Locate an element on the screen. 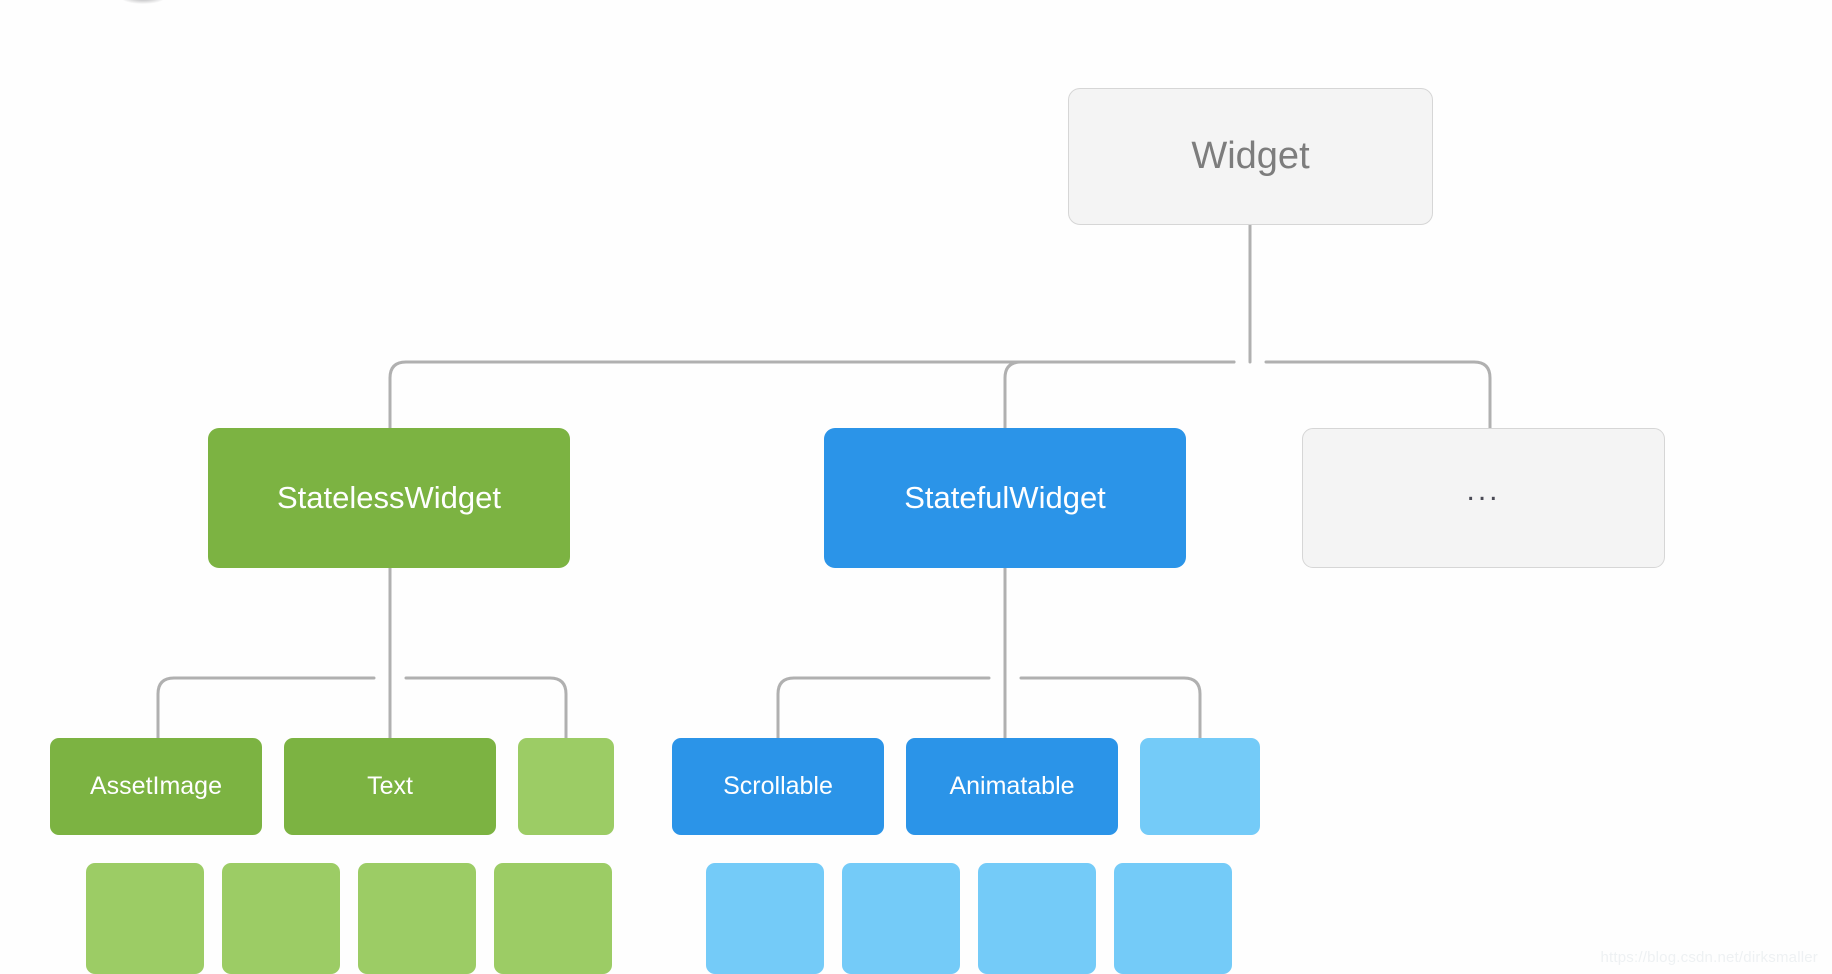 This screenshot has width=1832, height=974. node-text-label: Text is located at coordinates (390, 786).